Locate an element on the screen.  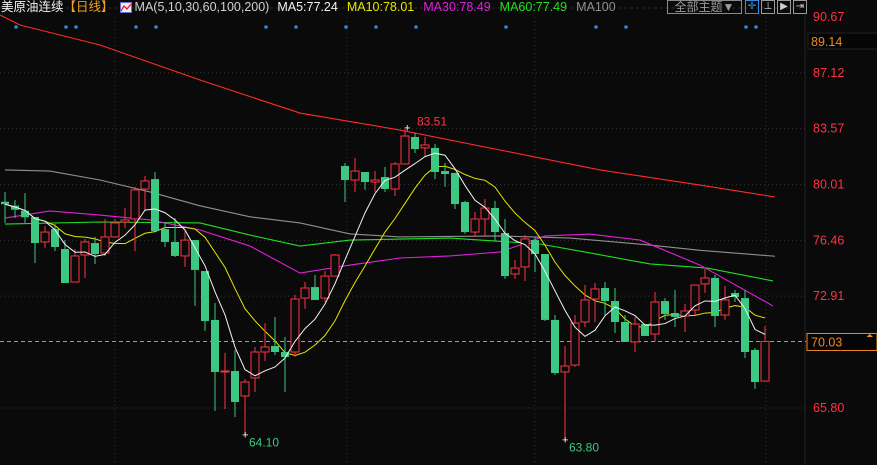
exit-icon: ⇥ is located at coordinates (800, 7).